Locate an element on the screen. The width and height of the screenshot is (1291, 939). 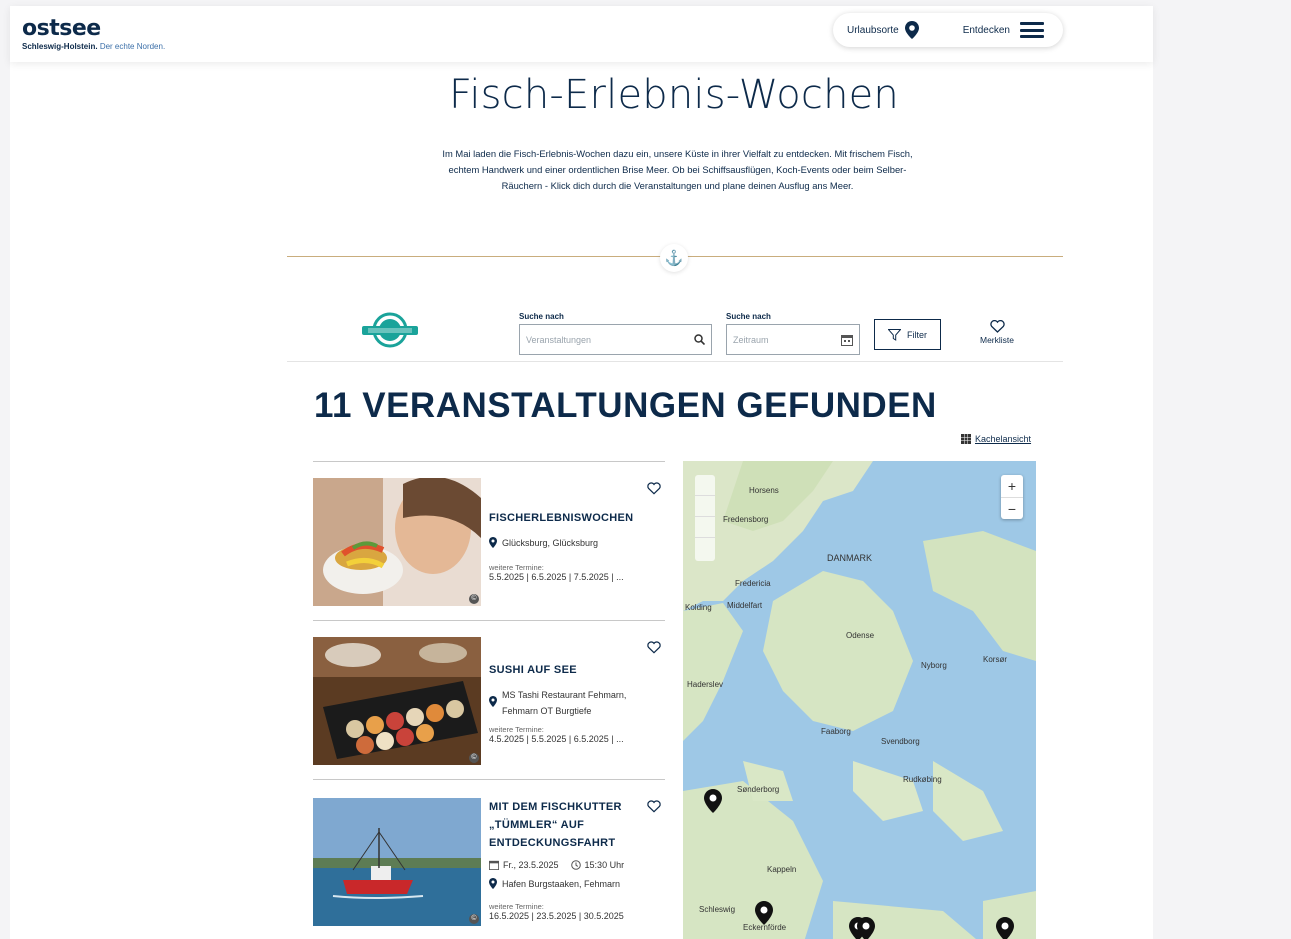
map-label: Sønderborg is located at coordinates (758, 789).